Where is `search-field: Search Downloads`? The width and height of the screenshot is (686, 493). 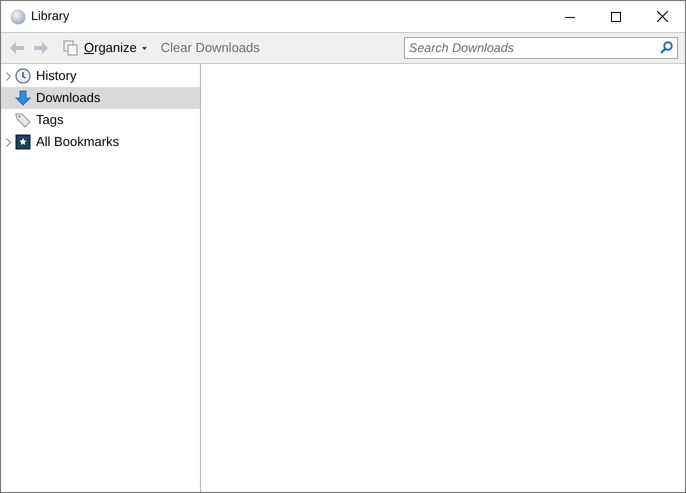 search-field: Search Downloads is located at coordinates (541, 48).